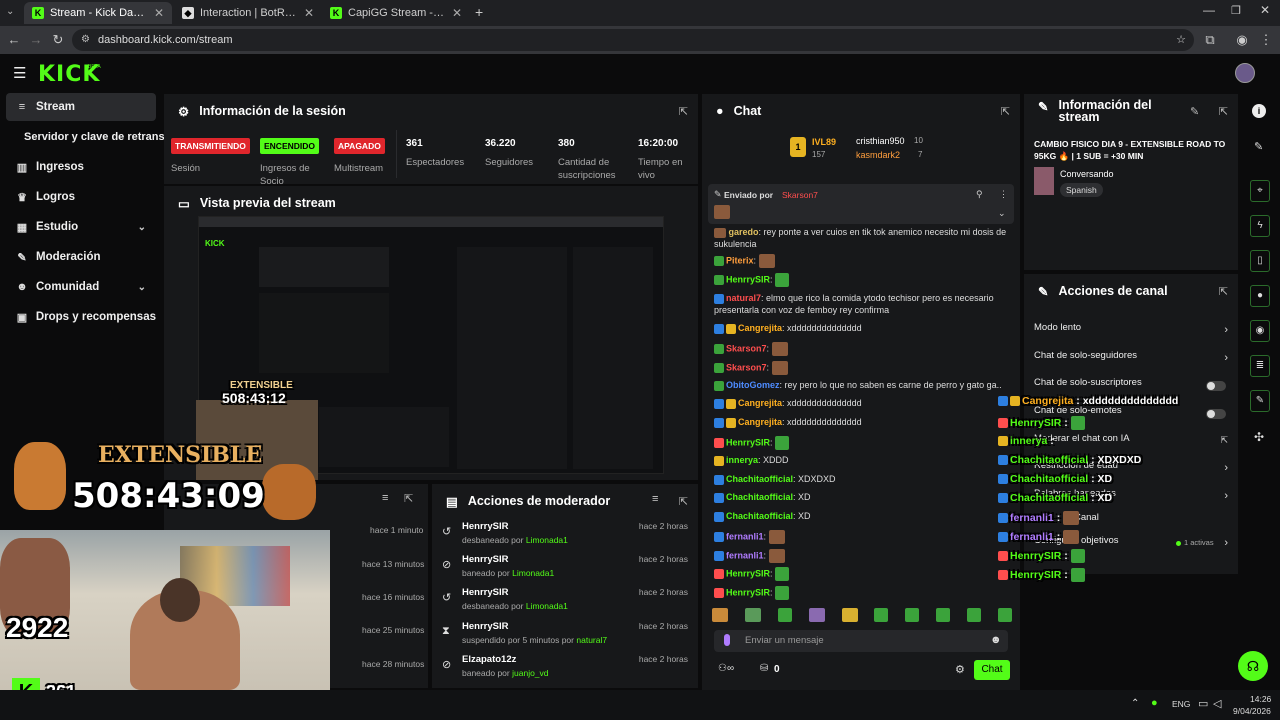 The width and height of the screenshot is (1280, 720). I want to click on chat-username: natural7, so click(743, 298).